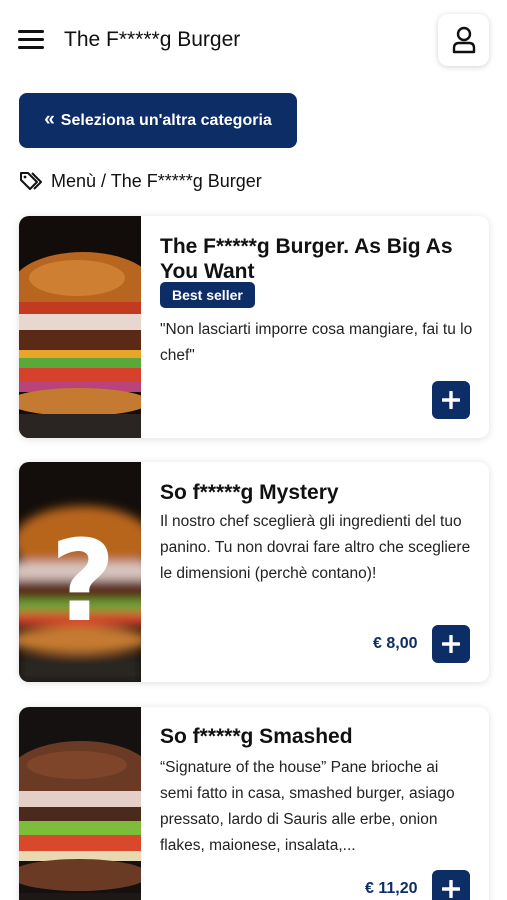 Image resolution: width=507 pixels, height=900 pixels. Describe the element at coordinates (306, 259) in the screenshot. I see `product-title: The F*****g Burger. As Big As You Want` at that location.